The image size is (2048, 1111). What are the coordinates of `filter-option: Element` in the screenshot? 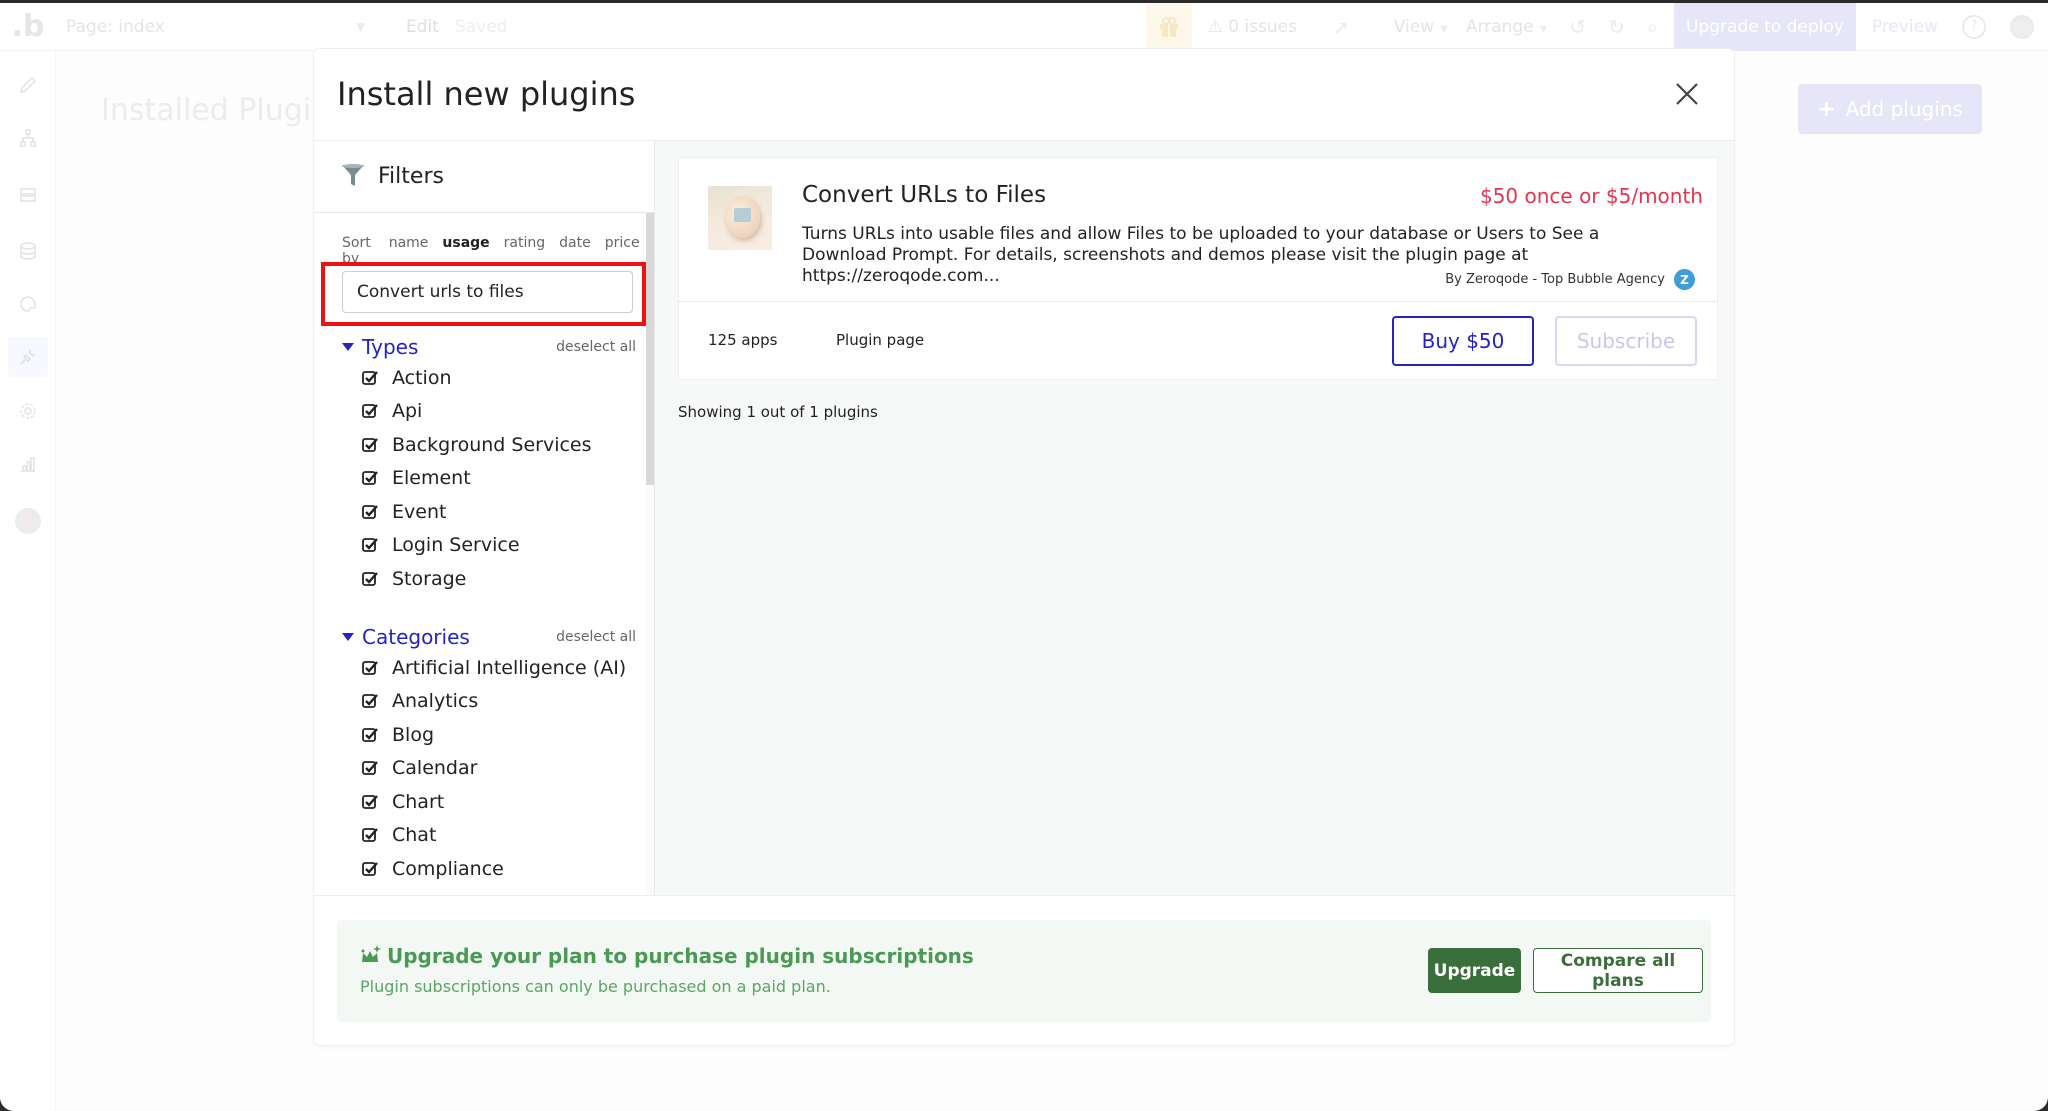 It's located at (489, 479).